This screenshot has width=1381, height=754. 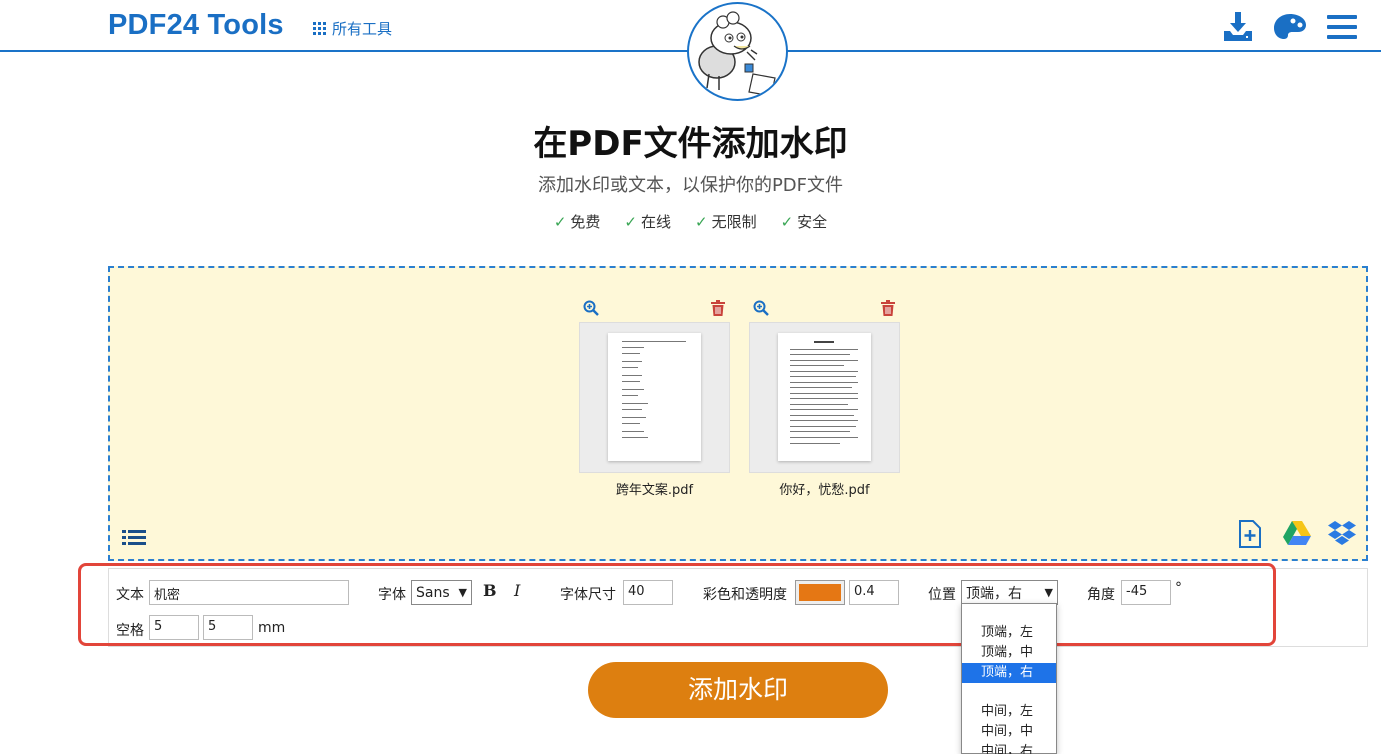 What do you see at coordinates (588, 595) in the screenshot?
I see `font-size-label: 字体尺寸` at bounding box center [588, 595].